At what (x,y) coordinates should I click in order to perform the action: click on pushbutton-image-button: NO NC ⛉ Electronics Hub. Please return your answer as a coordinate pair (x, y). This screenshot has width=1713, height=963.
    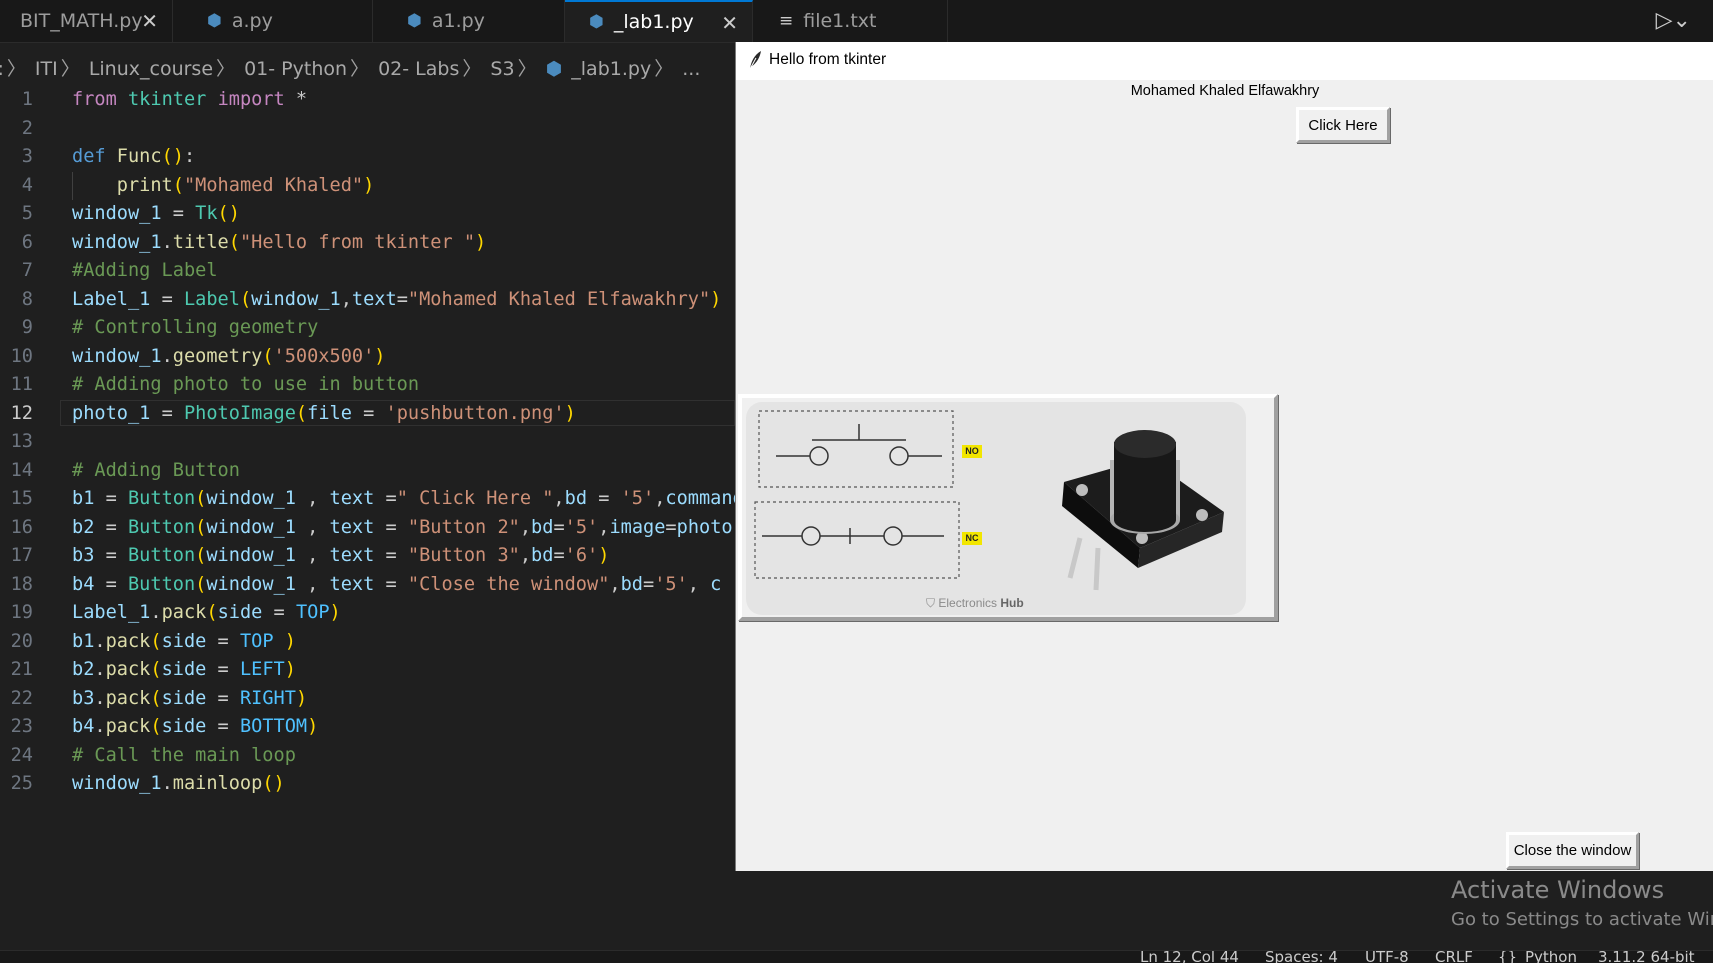
    Looking at the image, I should click on (1008, 507).